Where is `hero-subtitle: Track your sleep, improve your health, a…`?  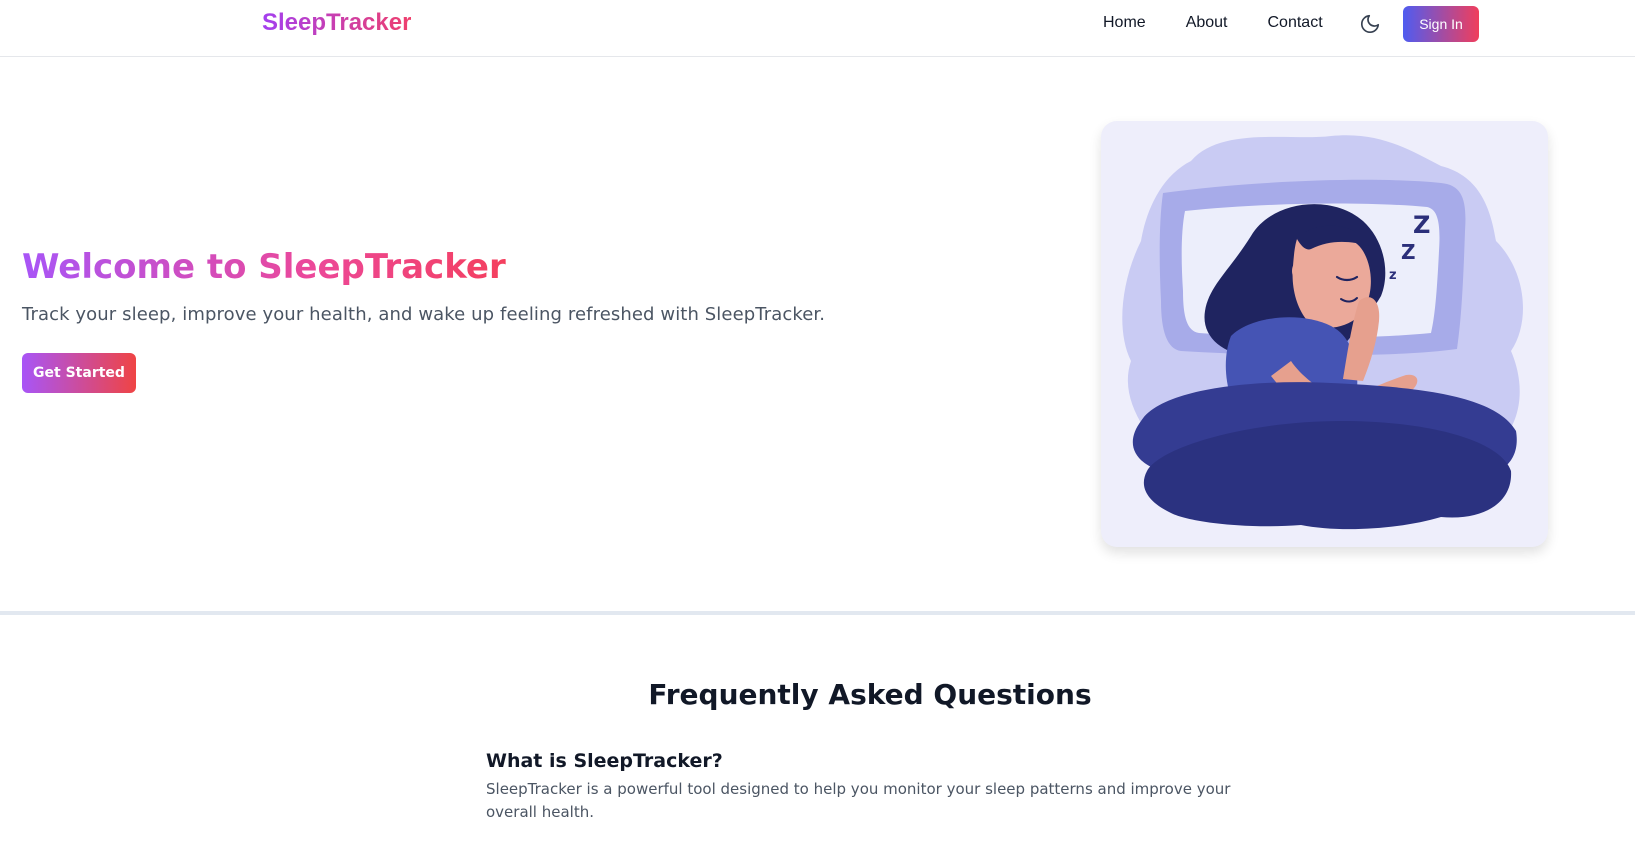 hero-subtitle: Track your sleep, improve your health, a… is located at coordinates (424, 314).